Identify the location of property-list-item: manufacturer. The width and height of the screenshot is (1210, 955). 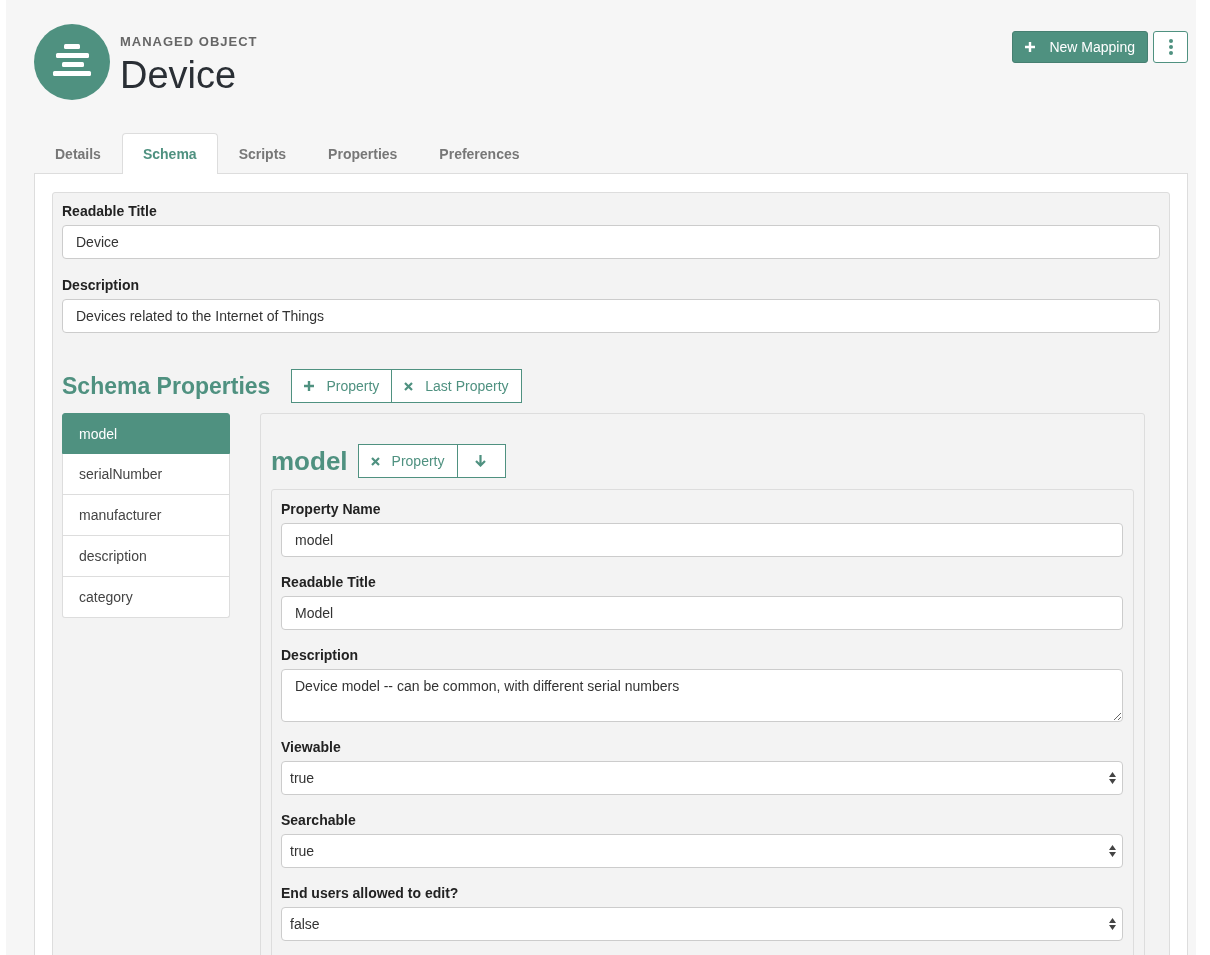
(146, 515).